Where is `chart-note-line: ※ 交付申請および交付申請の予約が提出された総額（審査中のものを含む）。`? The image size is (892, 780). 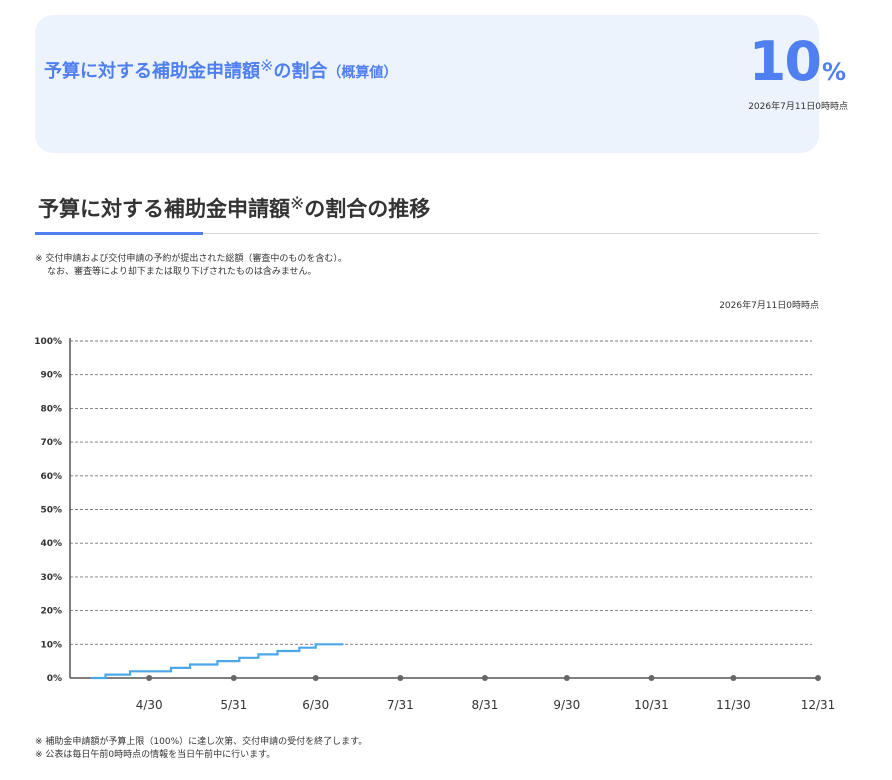
chart-note-line: ※ 交付申請および交付申請の予約が提出された総額（審査中のものを含む）。 is located at coordinates (191, 259).